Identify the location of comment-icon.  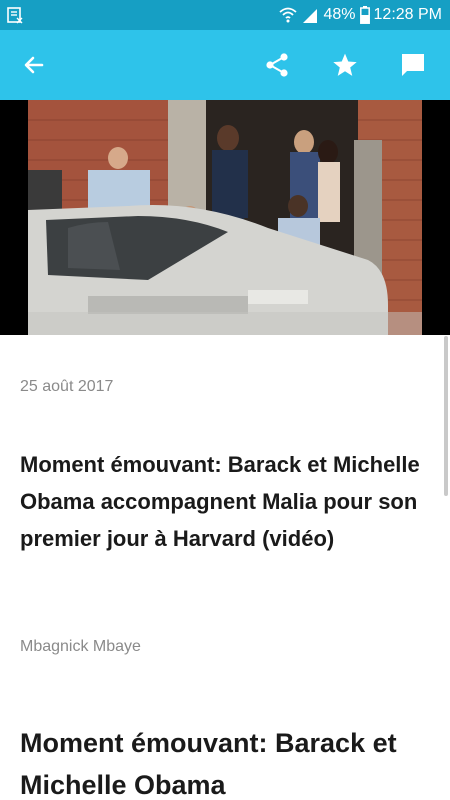
(413, 65).